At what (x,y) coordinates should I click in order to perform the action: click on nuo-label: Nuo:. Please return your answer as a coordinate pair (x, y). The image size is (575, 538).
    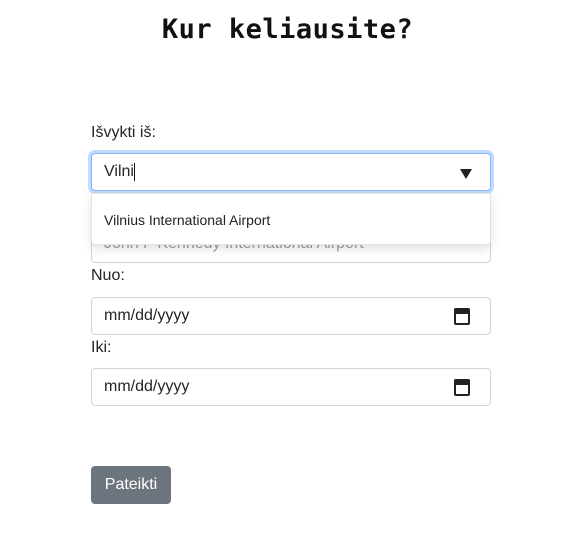
    Looking at the image, I should click on (108, 275).